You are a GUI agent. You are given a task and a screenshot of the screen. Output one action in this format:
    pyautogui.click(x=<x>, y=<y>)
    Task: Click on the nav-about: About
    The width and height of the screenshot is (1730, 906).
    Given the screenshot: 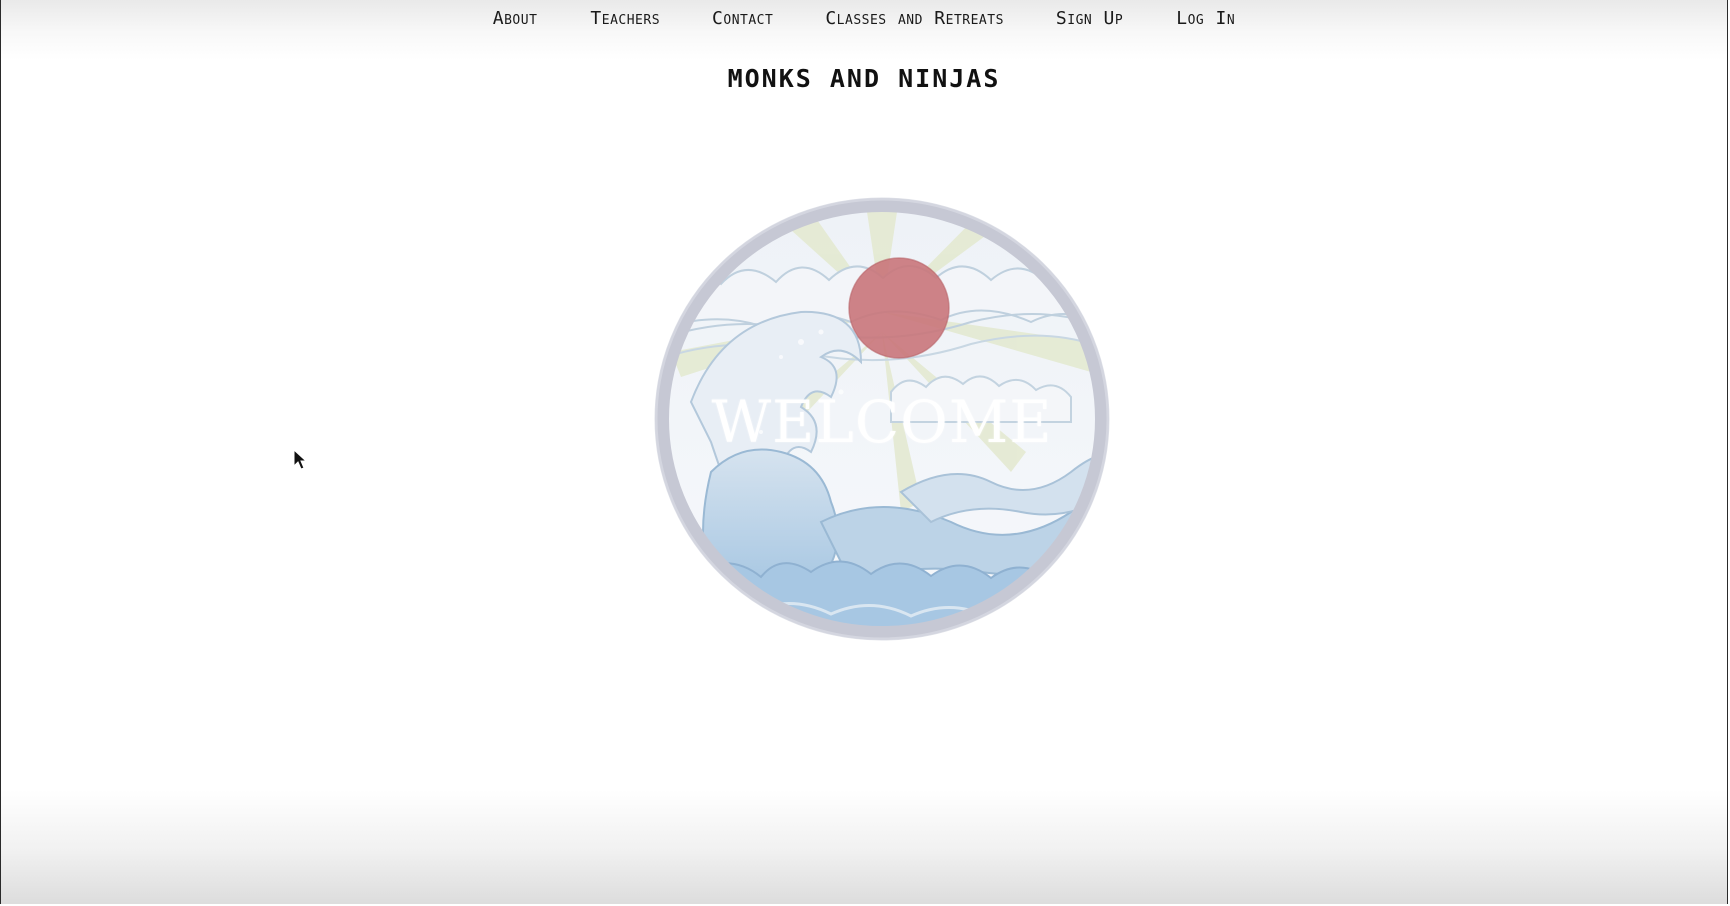 What is the action you would take?
    pyautogui.click(x=515, y=18)
    